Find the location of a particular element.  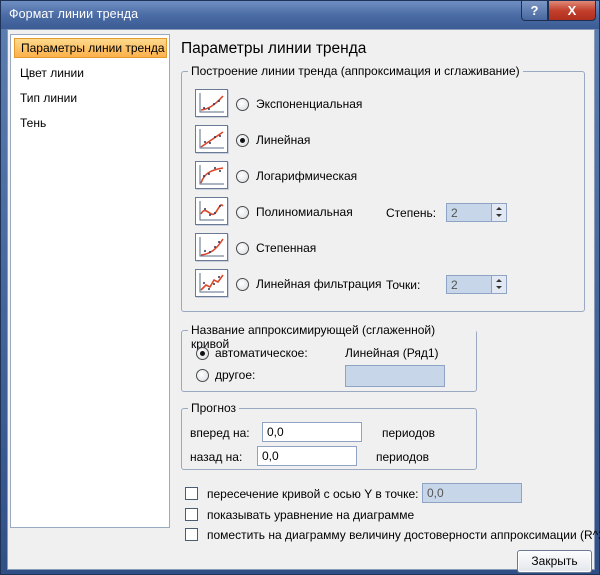

logarithmic-label: Логарифмическая is located at coordinates (307, 176).